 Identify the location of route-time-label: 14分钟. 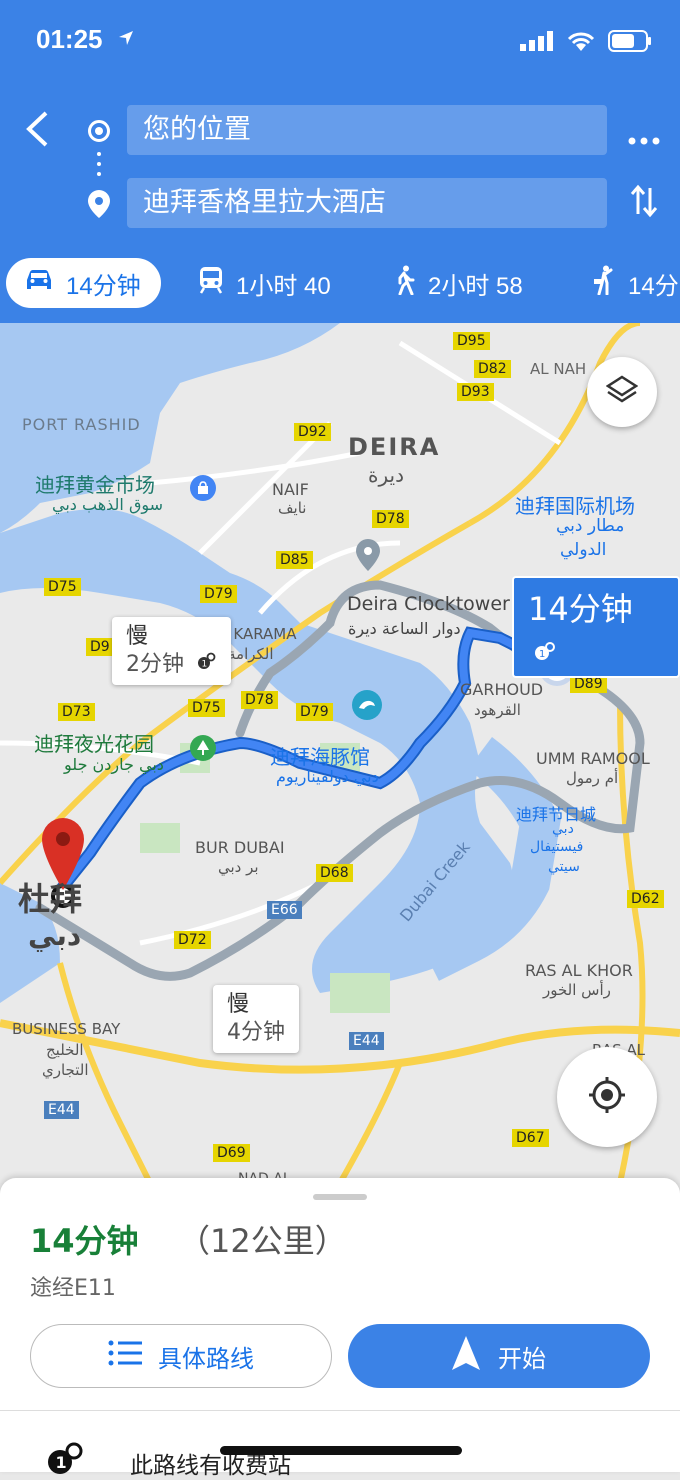
(580, 609).